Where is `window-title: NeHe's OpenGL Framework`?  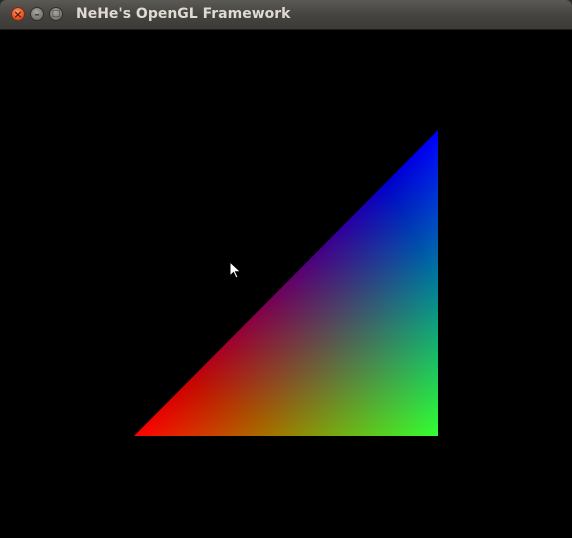
window-title: NeHe's OpenGL Framework is located at coordinates (183, 14).